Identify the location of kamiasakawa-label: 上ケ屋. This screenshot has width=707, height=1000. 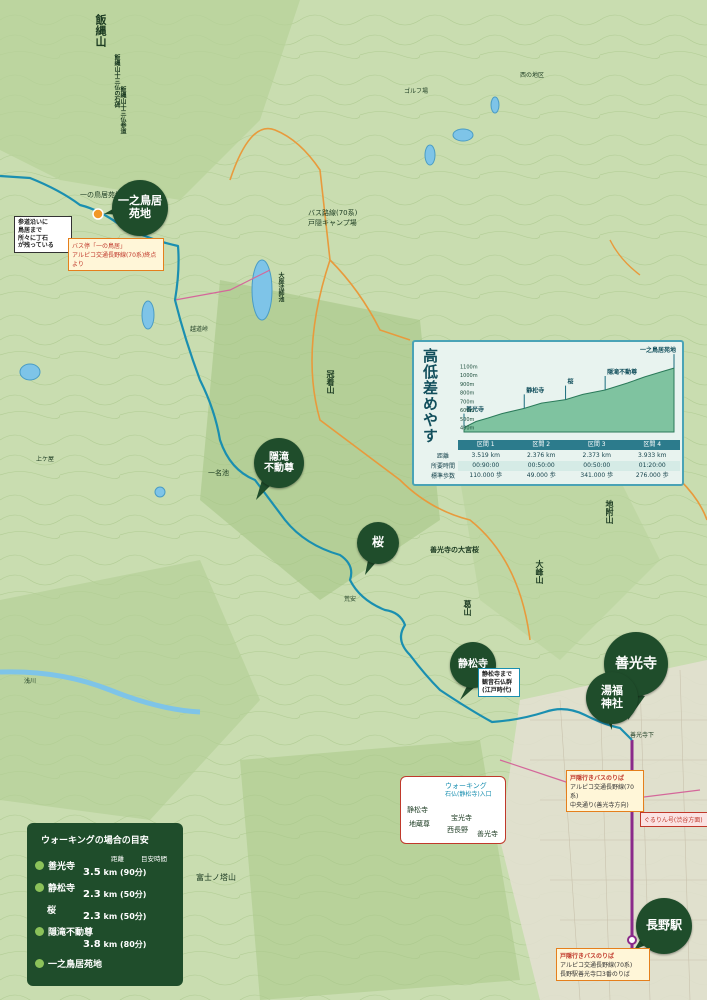
(45, 459).